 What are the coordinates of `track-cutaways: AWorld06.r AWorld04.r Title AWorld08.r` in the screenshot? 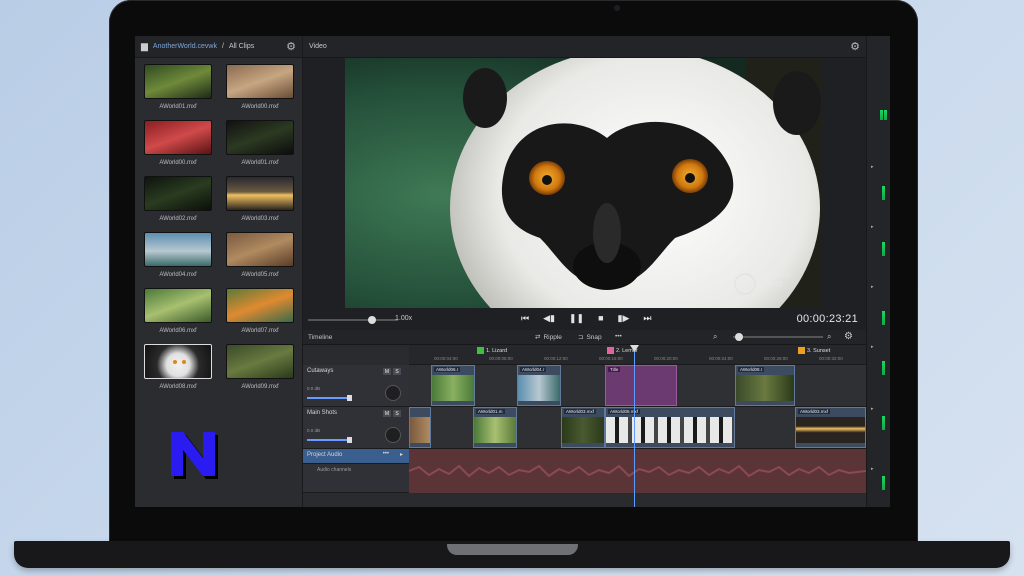 It's located at (637, 386).